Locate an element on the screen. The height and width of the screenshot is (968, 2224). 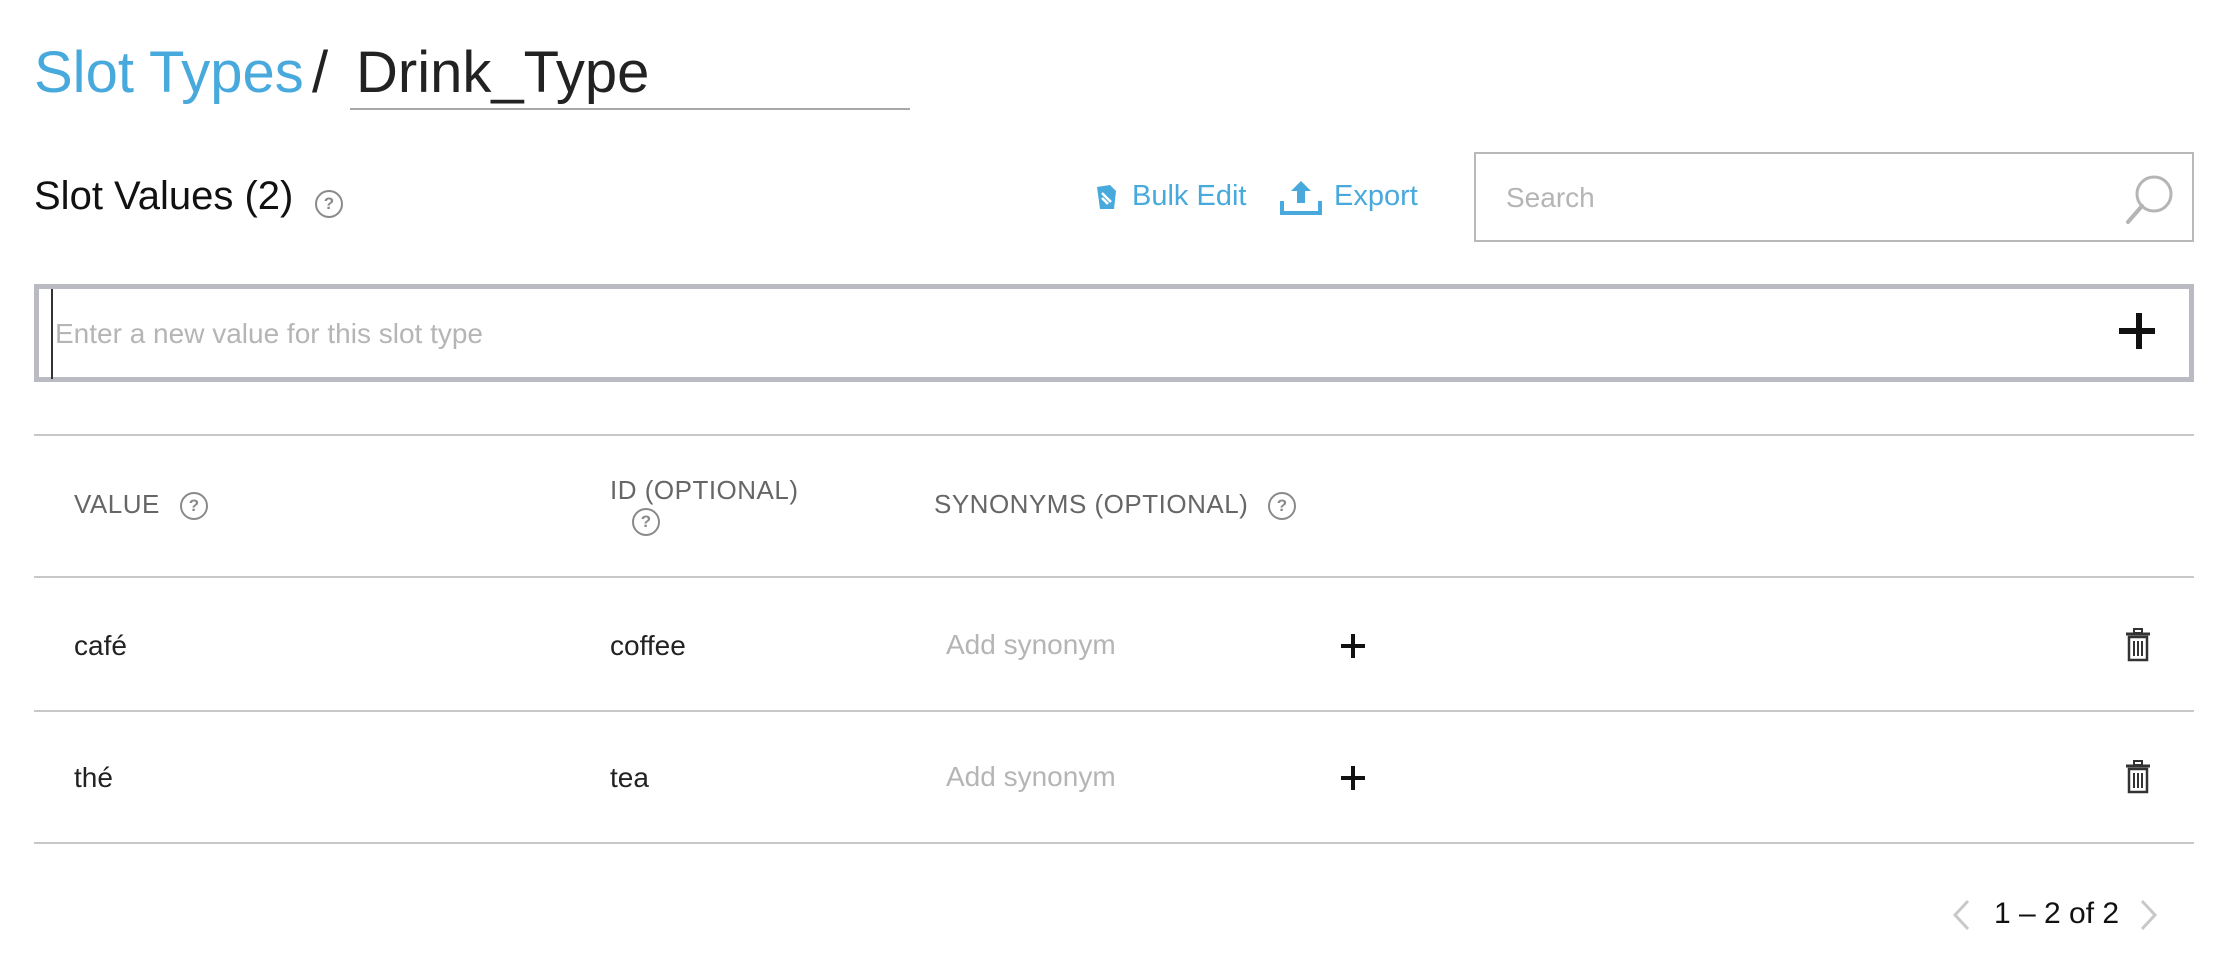
row-divider is located at coordinates (1114, 711).